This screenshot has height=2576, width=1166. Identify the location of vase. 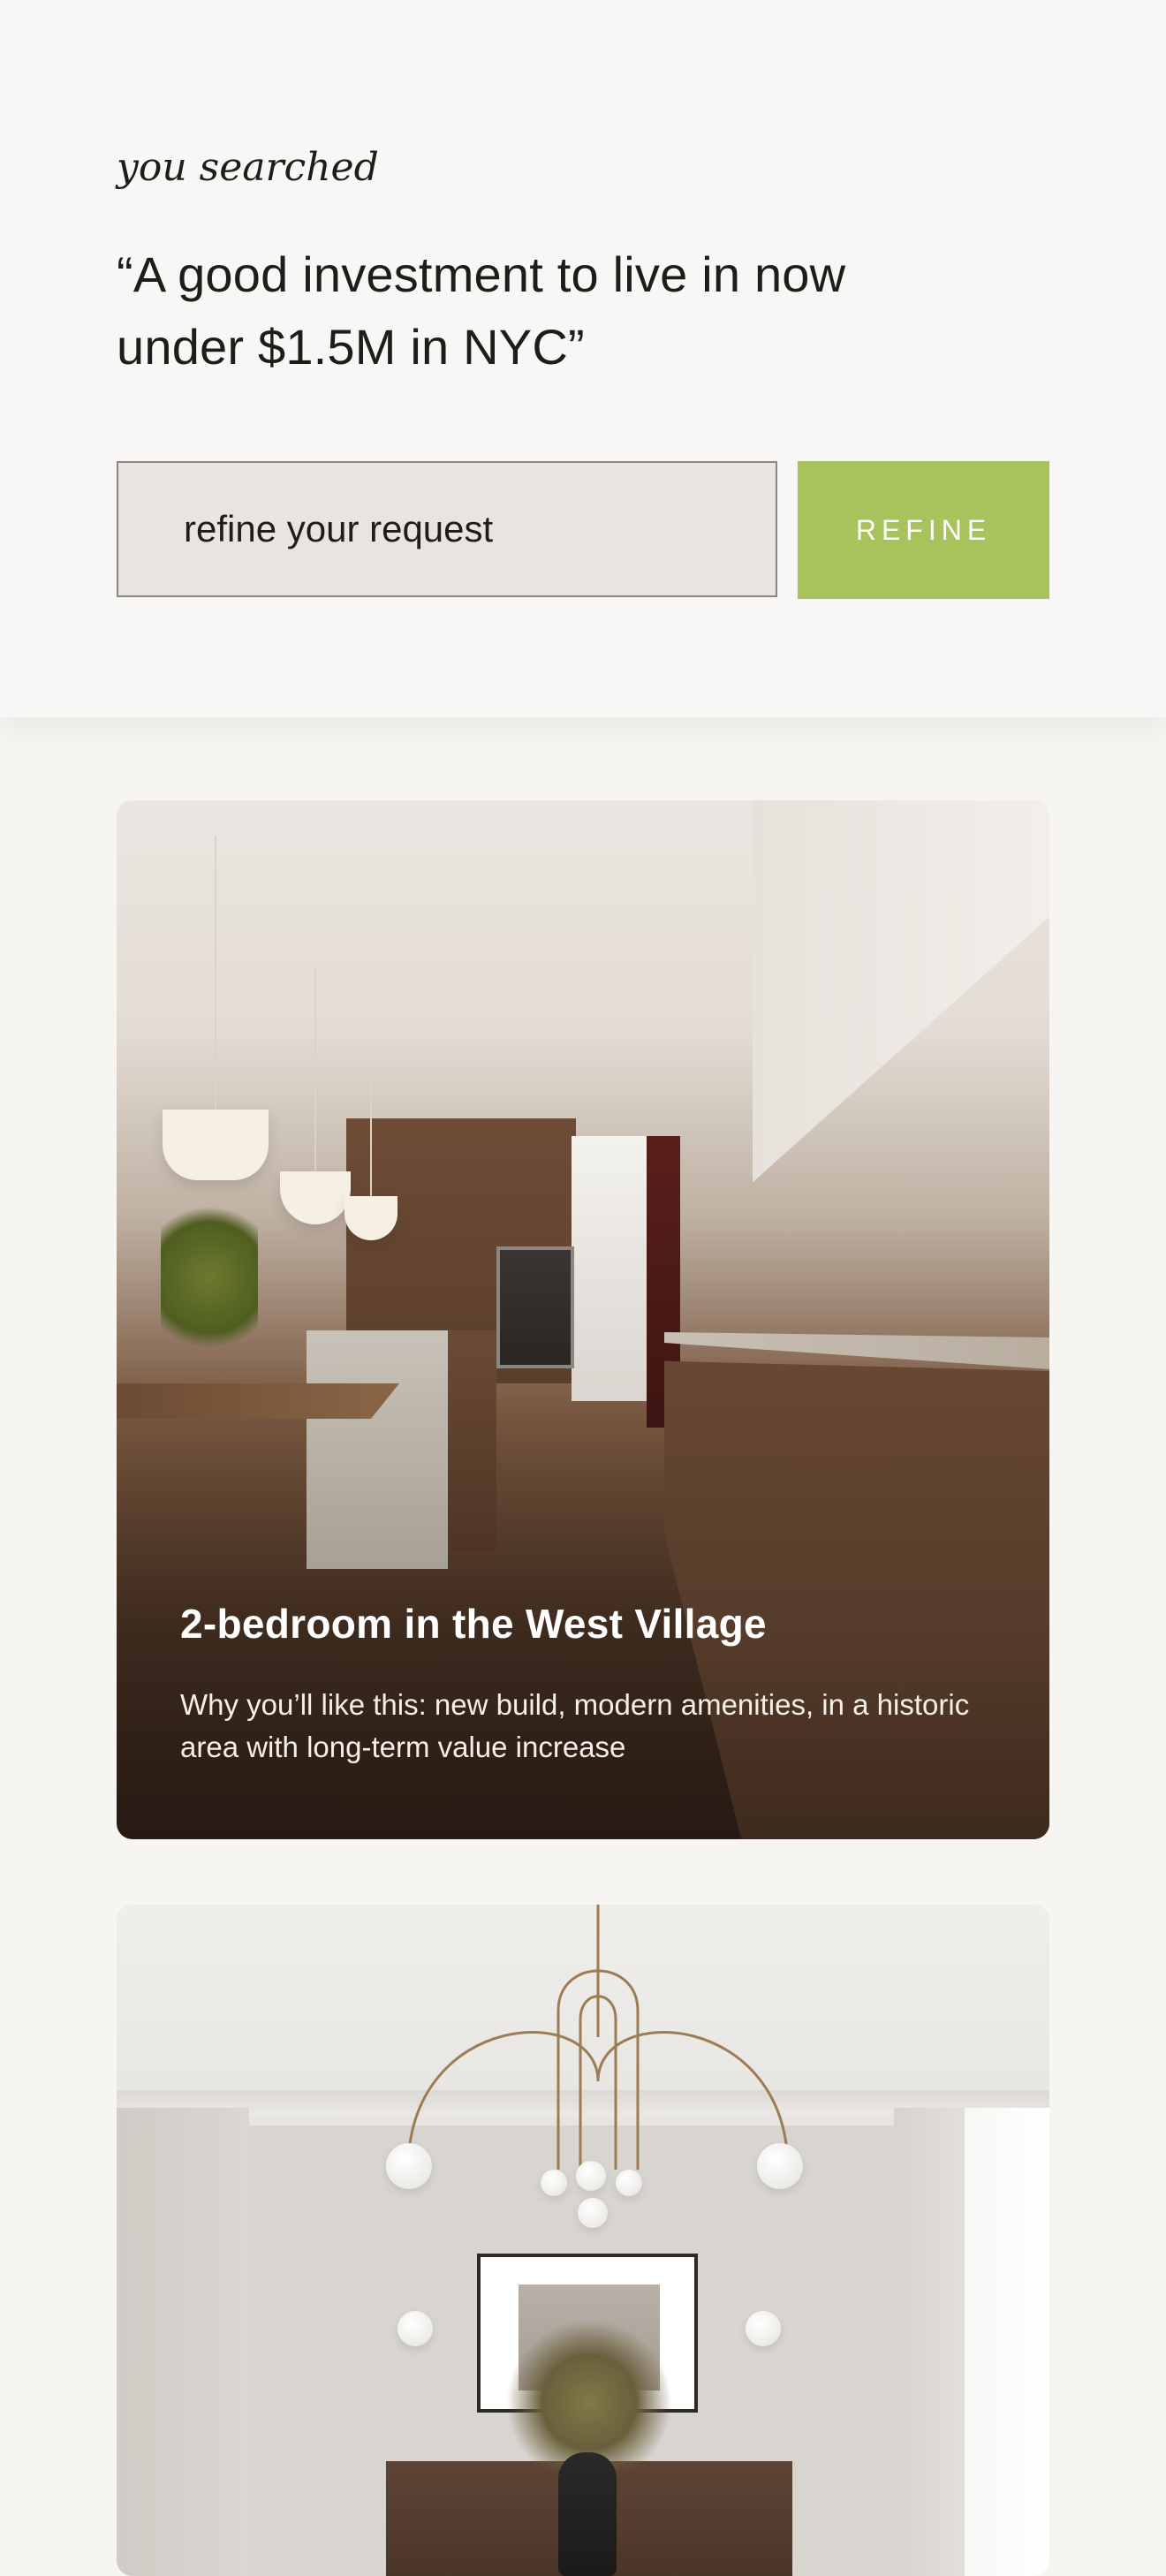
(587, 2514).